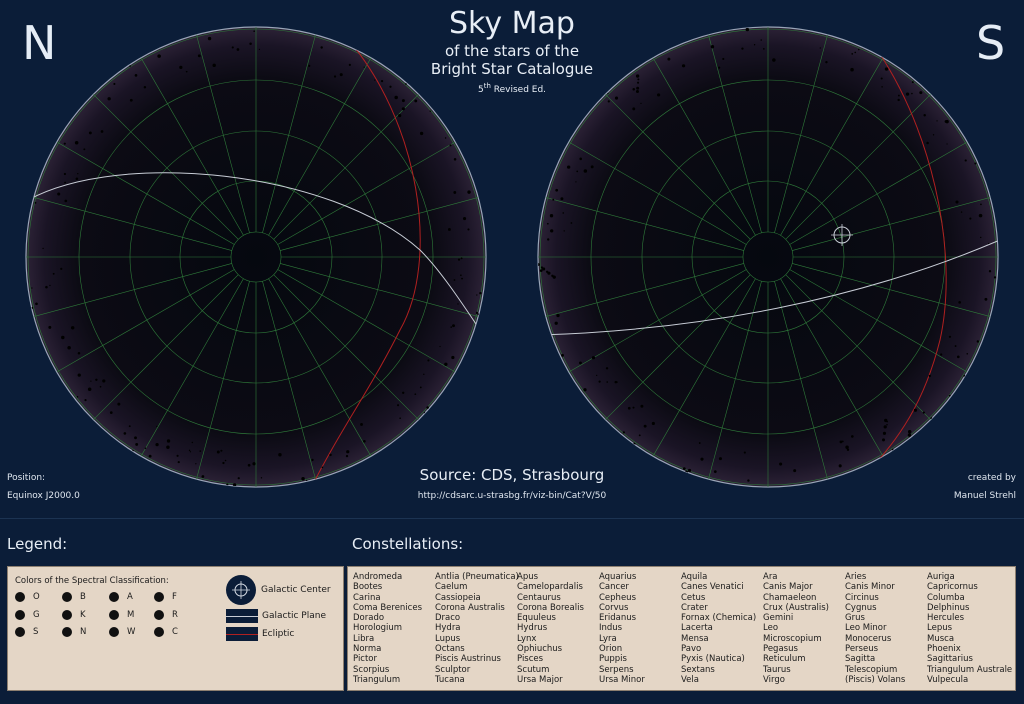 The width and height of the screenshot is (1024, 704). I want to click on constellation-name: Eridanus, so click(618, 618).